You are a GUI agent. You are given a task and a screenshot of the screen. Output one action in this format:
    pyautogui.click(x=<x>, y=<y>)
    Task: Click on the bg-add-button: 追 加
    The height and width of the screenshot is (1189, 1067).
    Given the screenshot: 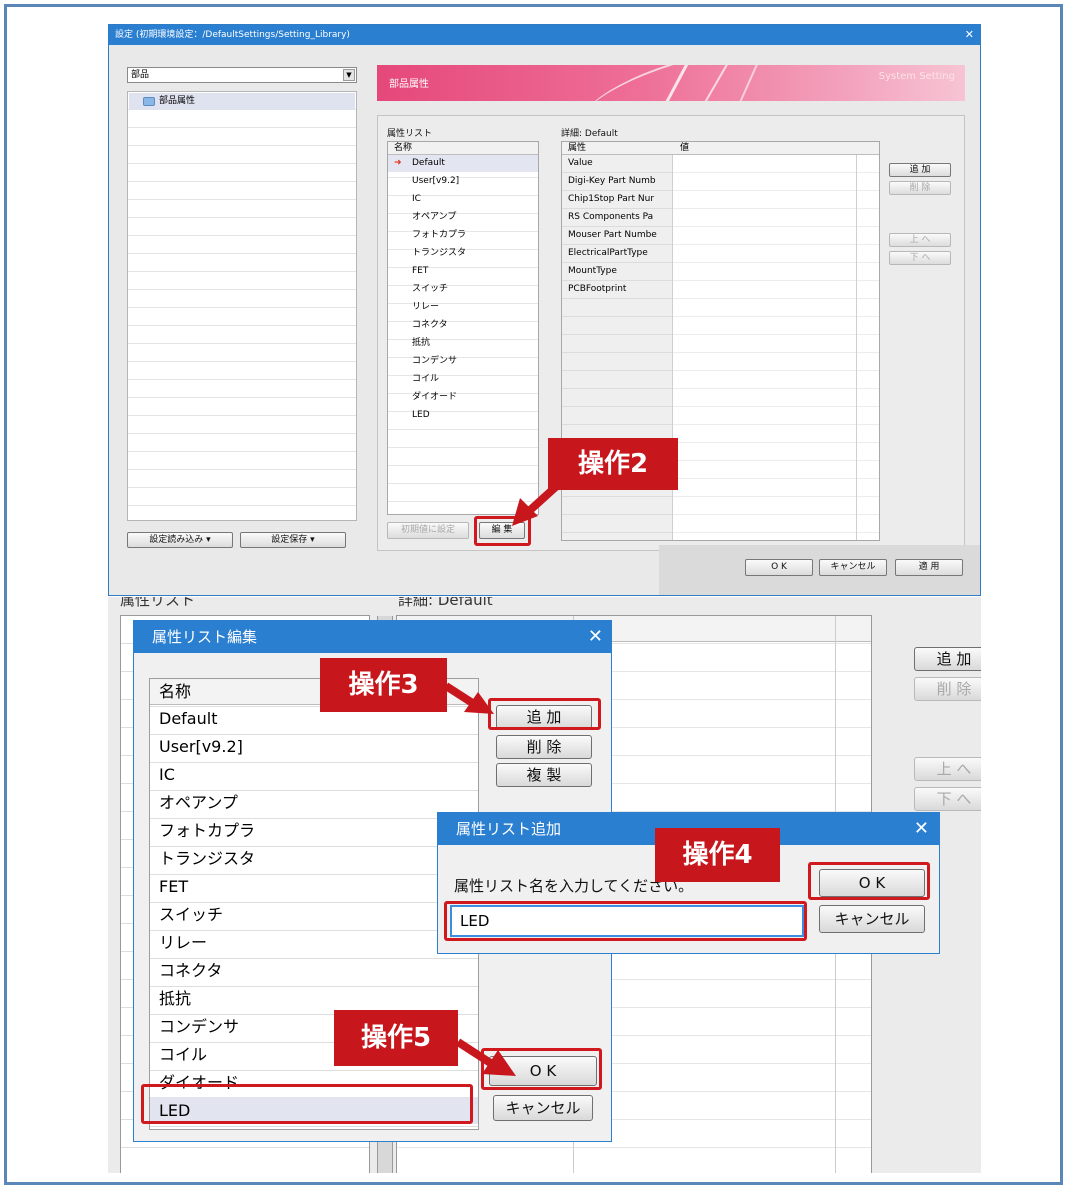 What is the action you would take?
    pyautogui.click(x=947, y=659)
    